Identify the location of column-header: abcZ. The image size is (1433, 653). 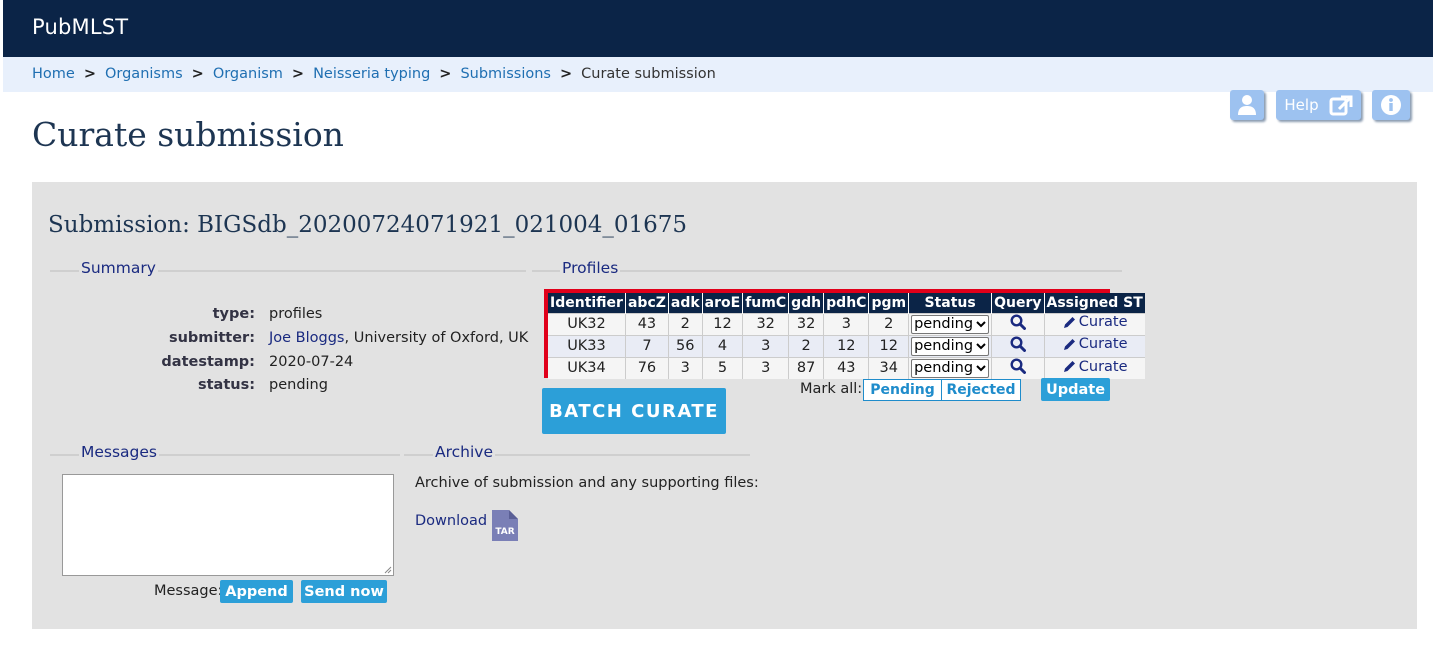
(647, 303).